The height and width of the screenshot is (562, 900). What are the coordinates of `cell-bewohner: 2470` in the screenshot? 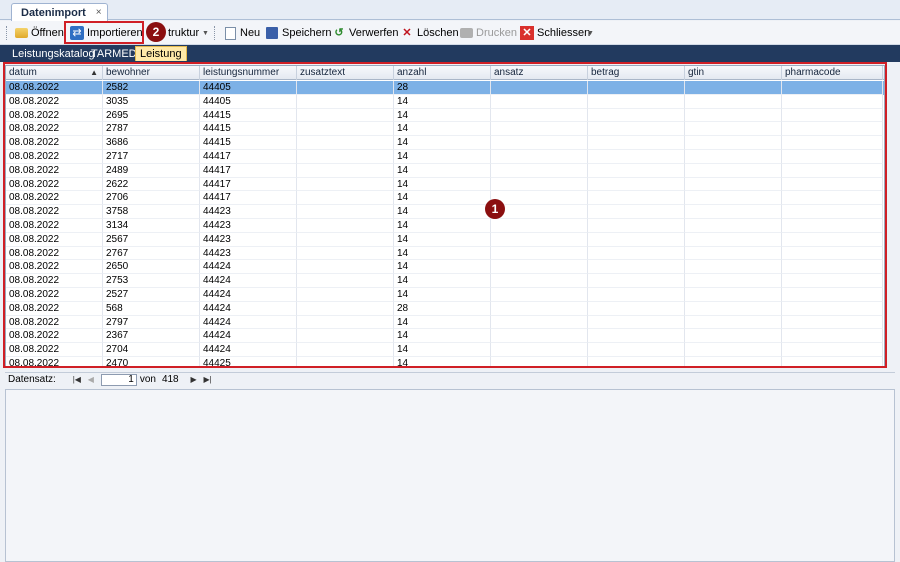 It's located at (151, 361).